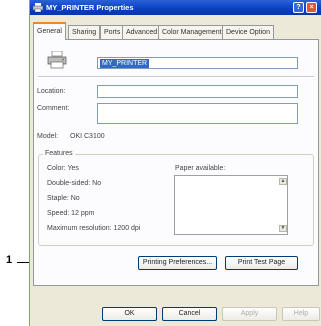 This screenshot has height=326, width=321. What do you see at coordinates (53, 108) in the screenshot?
I see `comment-label: Comment:` at bounding box center [53, 108].